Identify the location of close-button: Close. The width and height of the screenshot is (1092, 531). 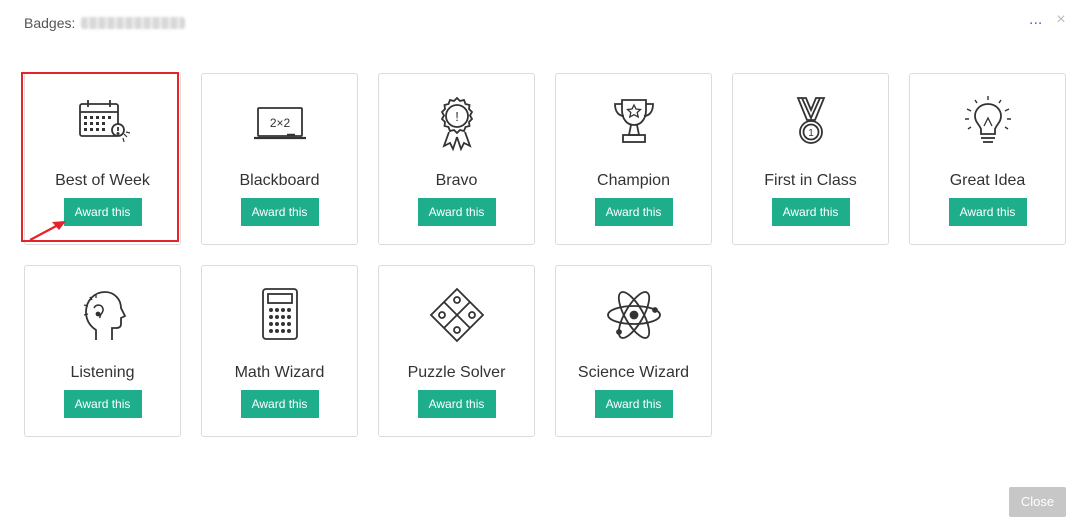
(1037, 502).